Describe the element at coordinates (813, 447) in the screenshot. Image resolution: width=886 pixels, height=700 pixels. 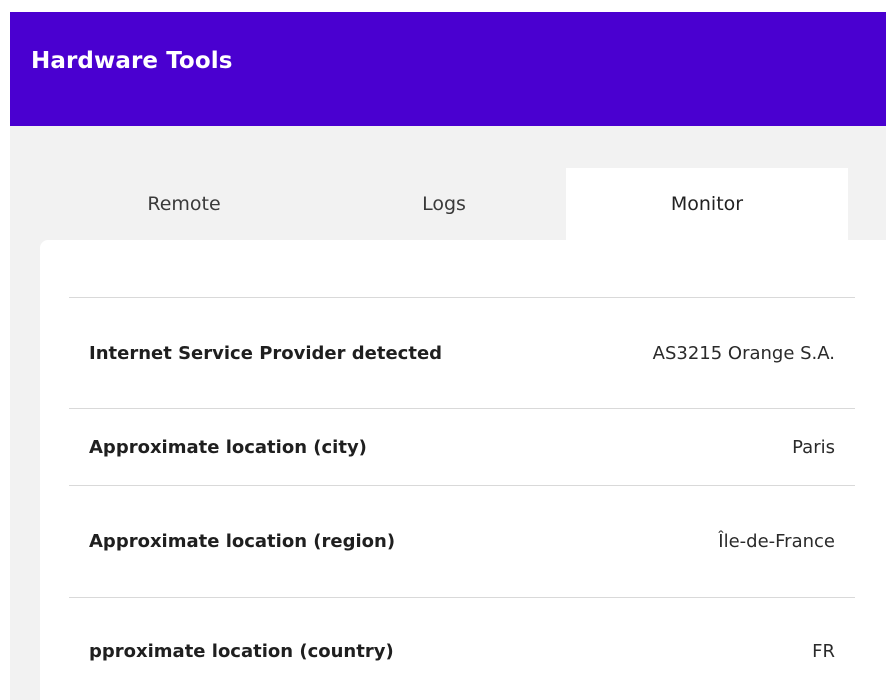
I see `city-value: Paris` at that location.